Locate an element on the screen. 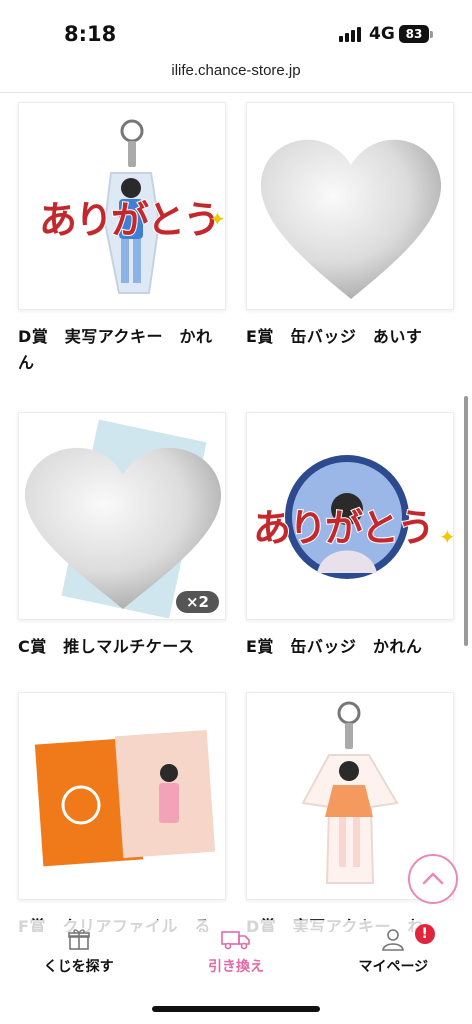  bottom-tab-bar: くじを探す 引き換え ! マイページ is located at coordinates (236, 953).